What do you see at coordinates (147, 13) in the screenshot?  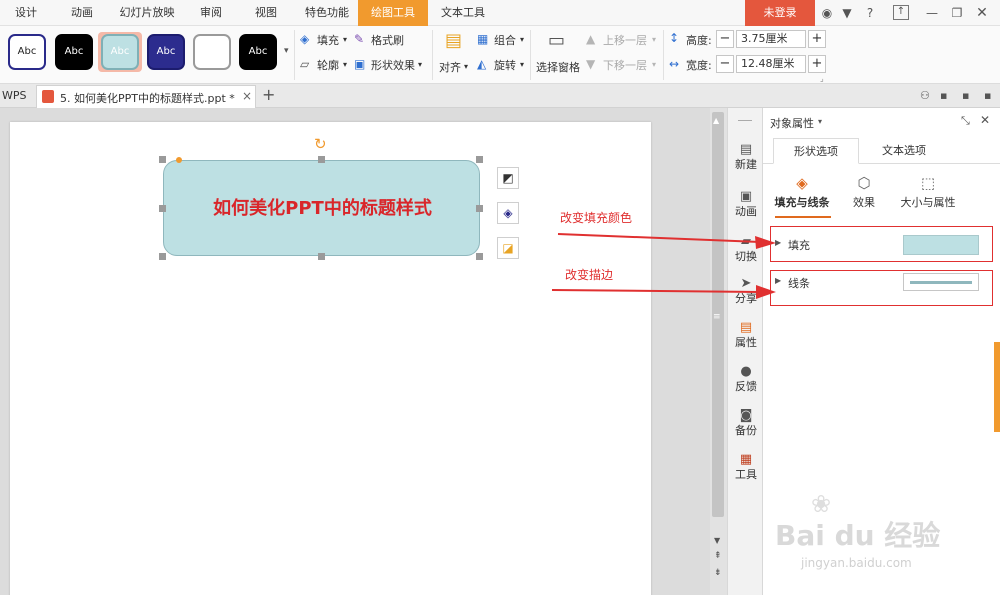 I see `menu-slideshow: 幻灯片放映` at bounding box center [147, 13].